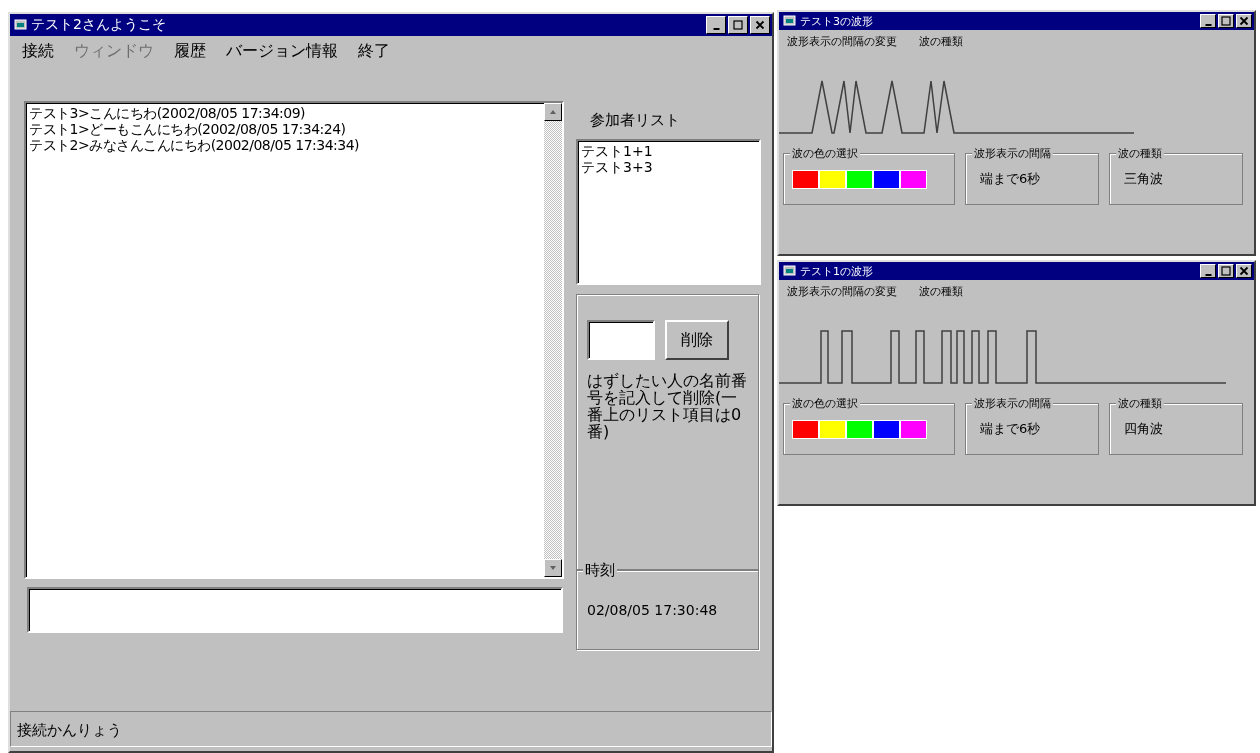 The image size is (1260, 753). What do you see at coordinates (621, 340) in the screenshot?
I see `number-input-field` at bounding box center [621, 340].